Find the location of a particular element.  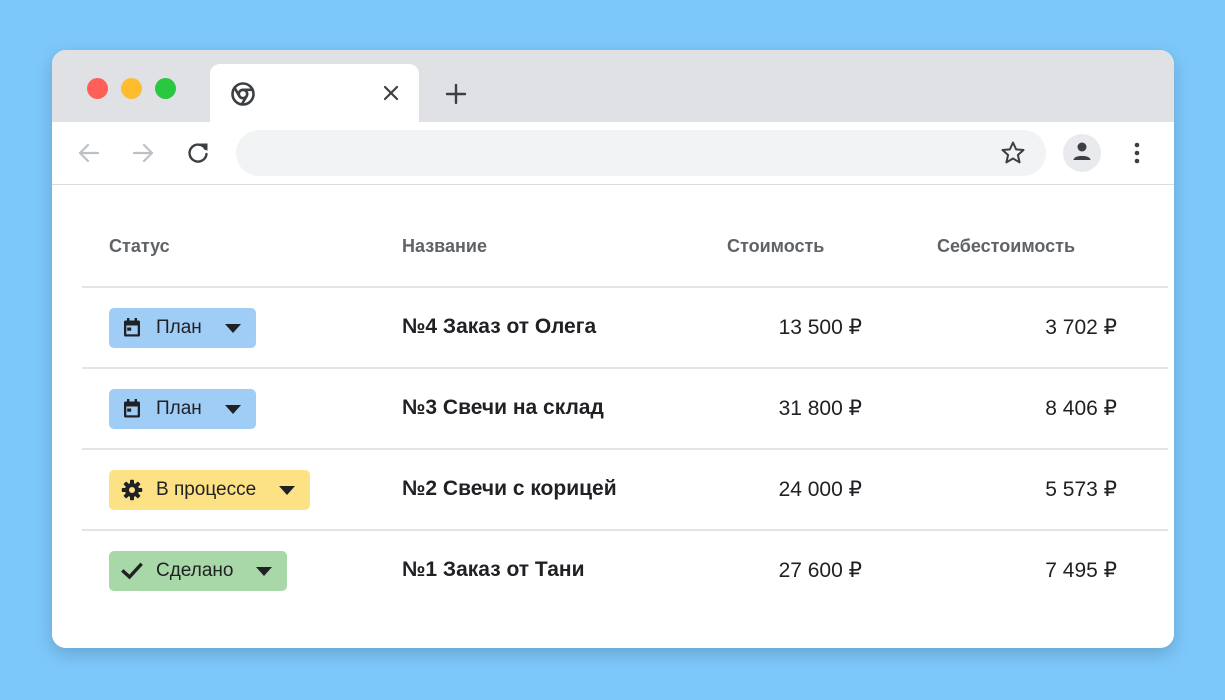

order-name: №1 Заказ от Тани is located at coordinates (493, 569).